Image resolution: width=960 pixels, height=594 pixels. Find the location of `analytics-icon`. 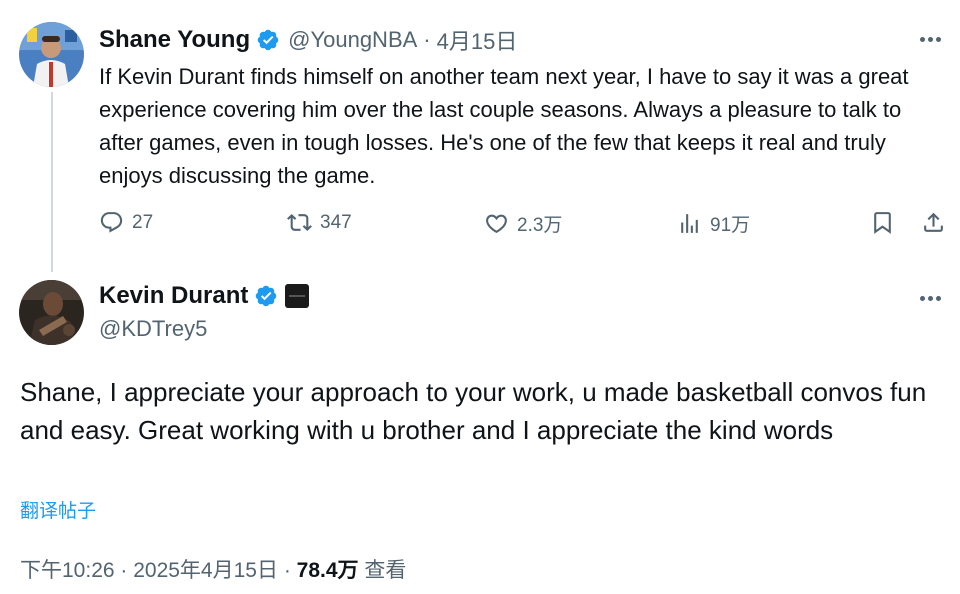

analytics-icon is located at coordinates (689, 223).